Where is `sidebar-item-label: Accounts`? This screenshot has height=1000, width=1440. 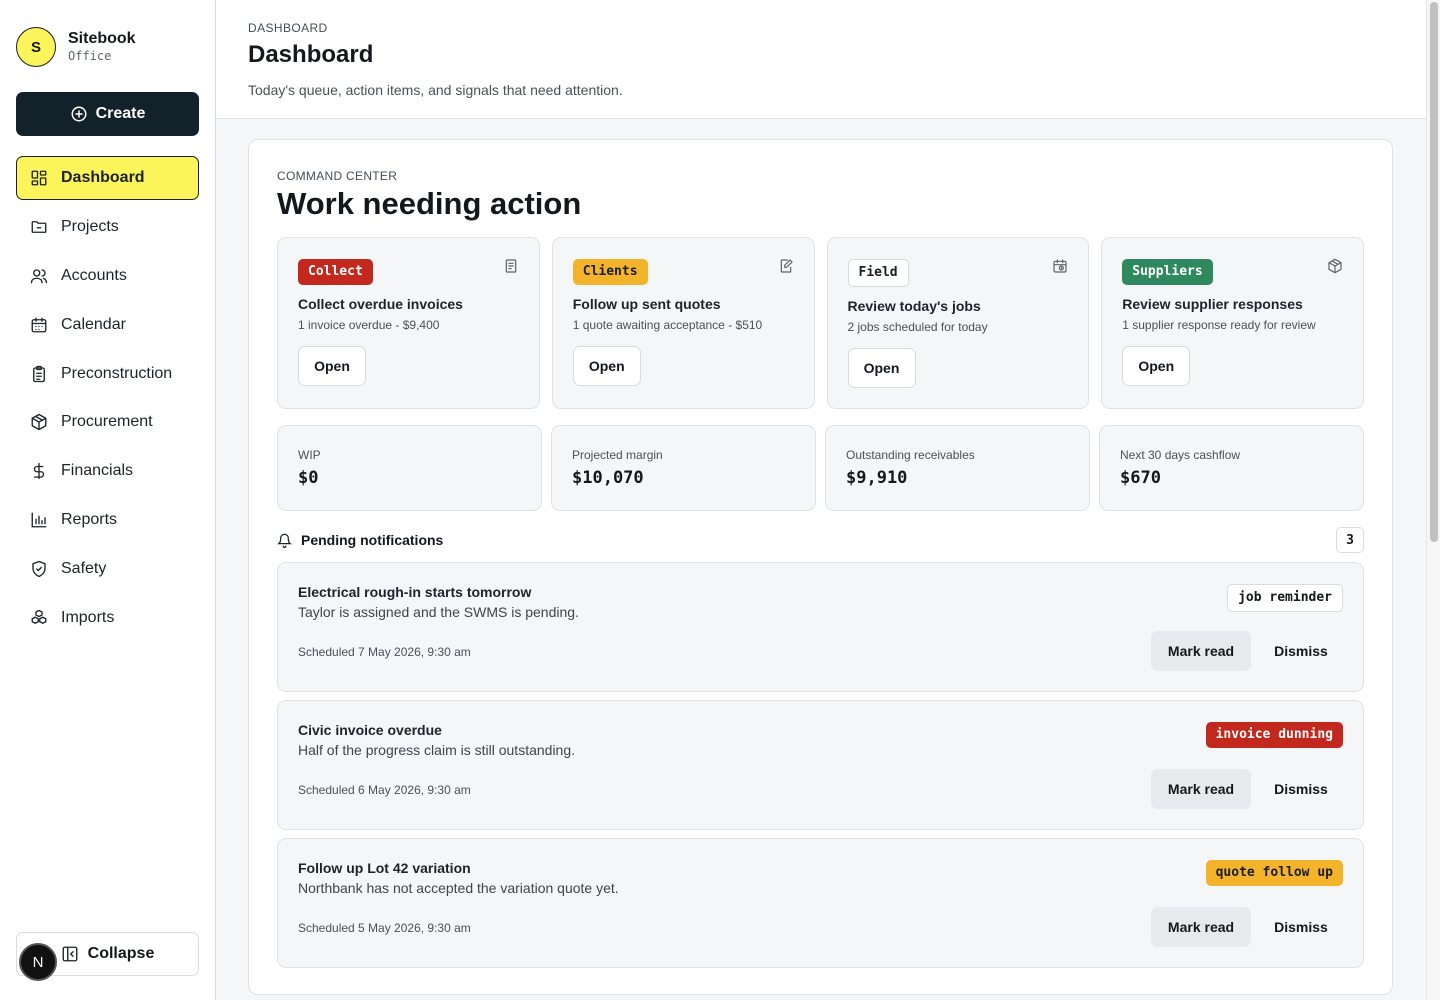 sidebar-item-label: Accounts is located at coordinates (94, 275).